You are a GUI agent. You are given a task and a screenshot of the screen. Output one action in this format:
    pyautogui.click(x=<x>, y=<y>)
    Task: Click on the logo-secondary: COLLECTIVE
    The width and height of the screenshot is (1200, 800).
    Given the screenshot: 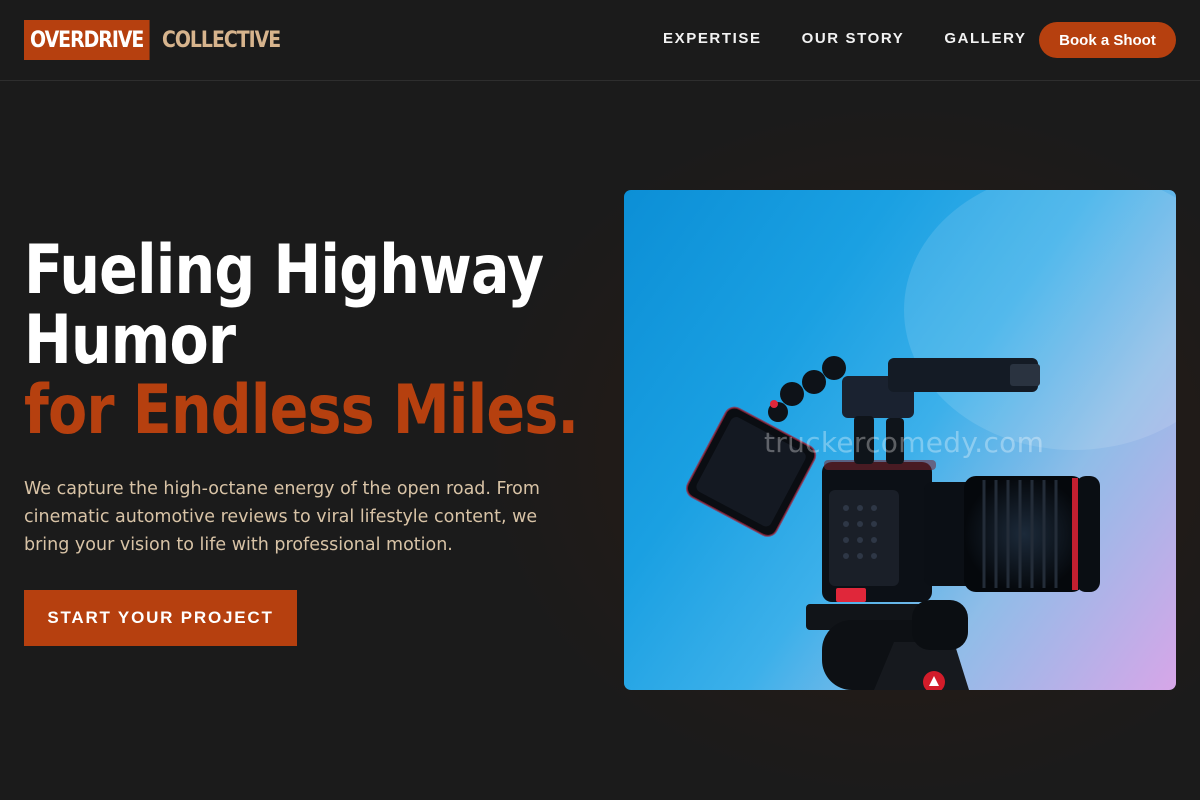 What is the action you would take?
    pyautogui.click(x=221, y=40)
    